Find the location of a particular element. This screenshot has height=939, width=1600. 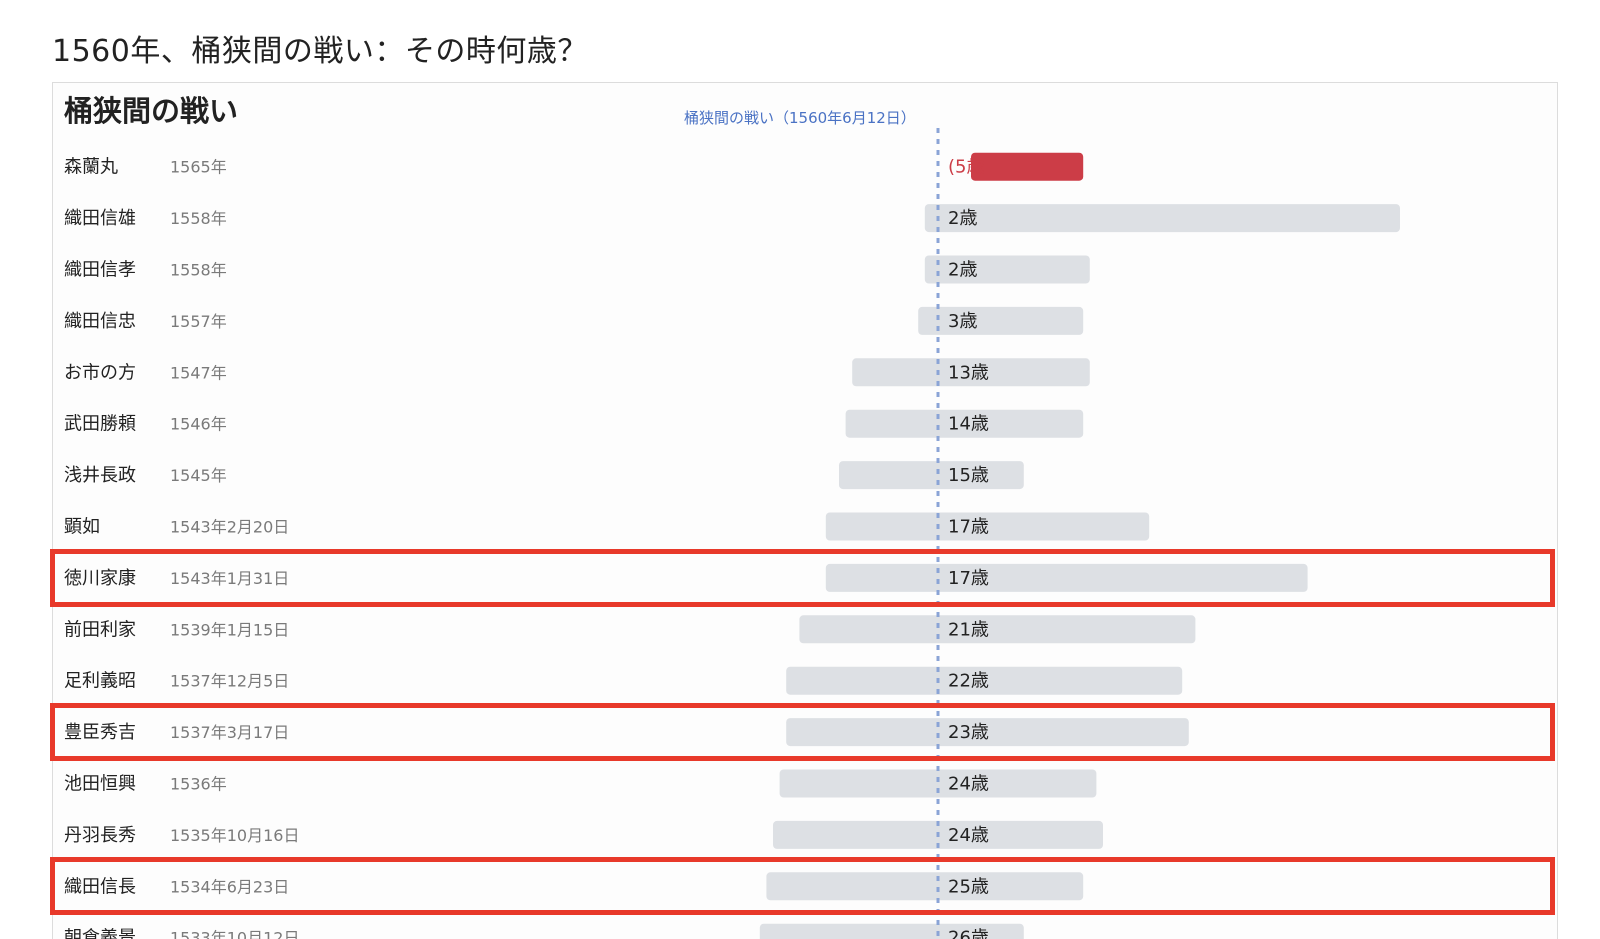

row-age-label: 15歳 is located at coordinates (968, 475).